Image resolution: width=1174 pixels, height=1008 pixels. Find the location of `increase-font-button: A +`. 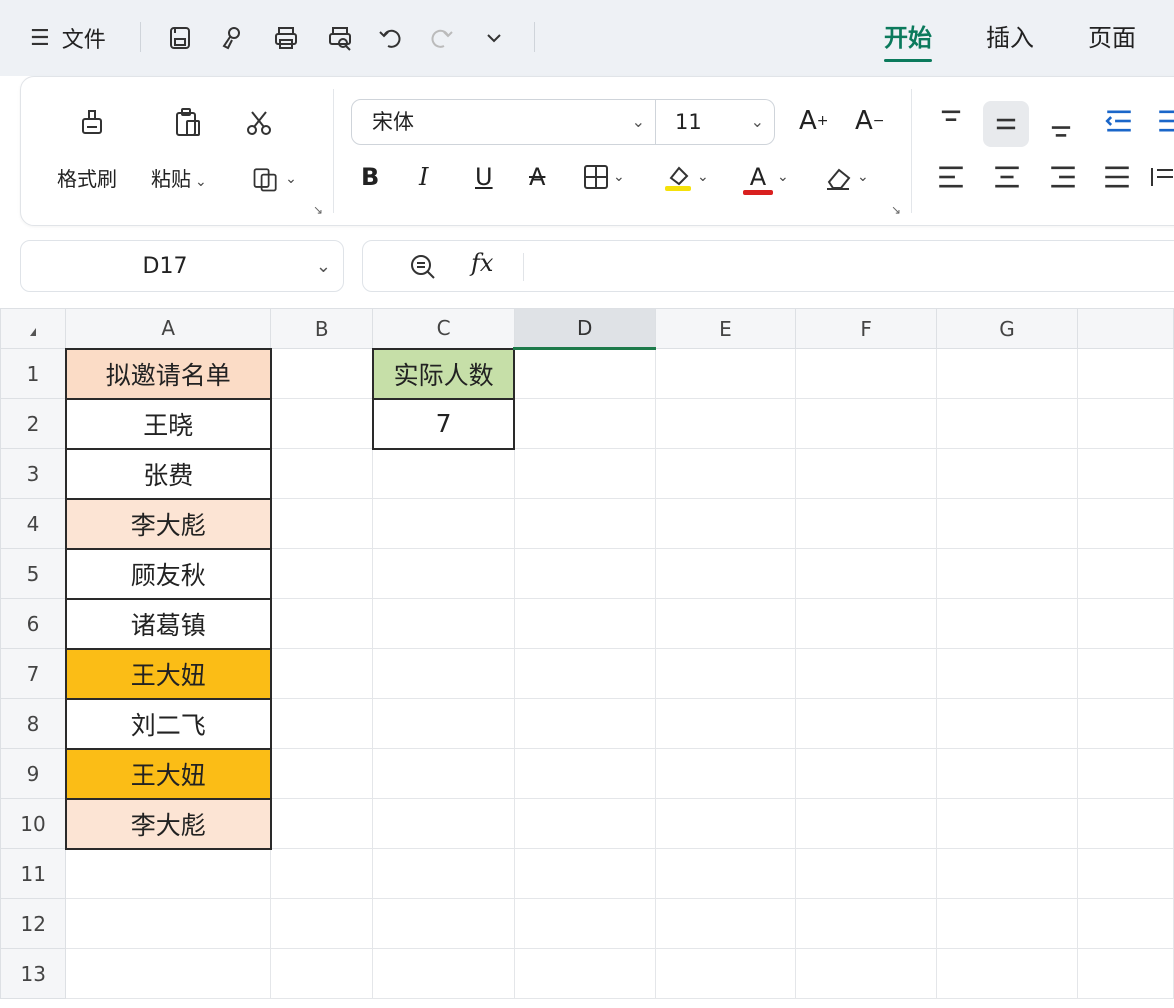

increase-font-button: A + is located at coordinates (814, 121).